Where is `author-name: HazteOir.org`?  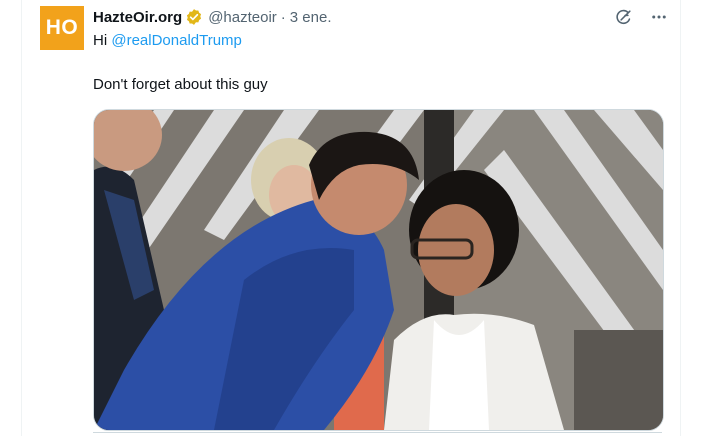 author-name: HazteOir.org is located at coordinates (137, 17).